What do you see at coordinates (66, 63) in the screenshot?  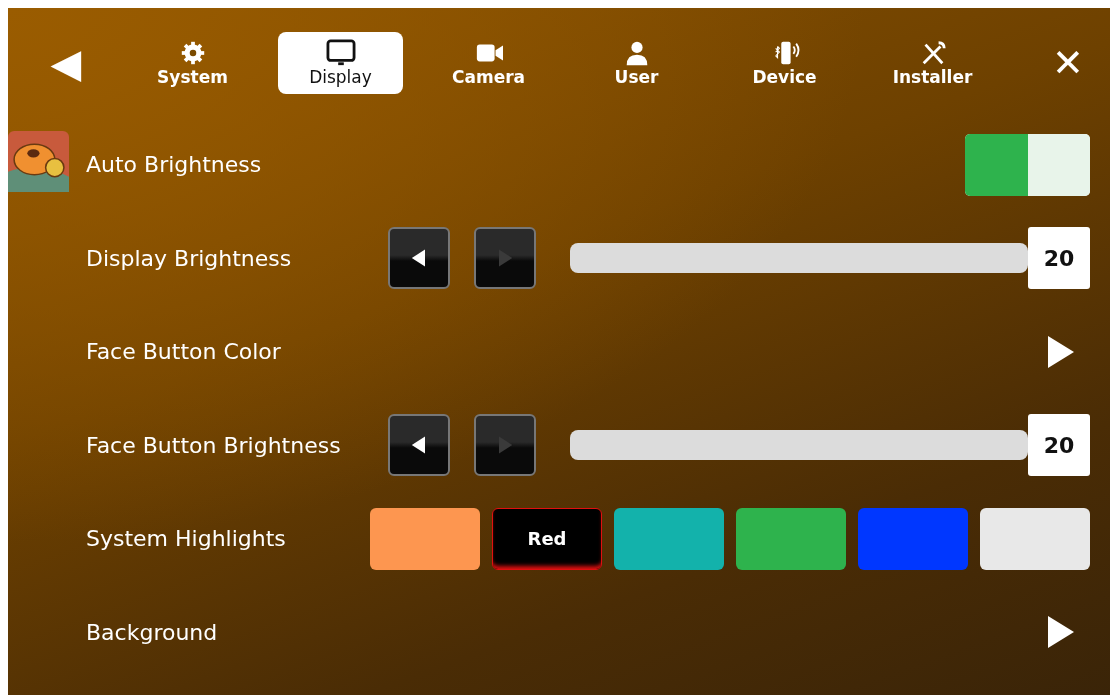 I see `back-button: ◀` at bounding box center [66, 63].